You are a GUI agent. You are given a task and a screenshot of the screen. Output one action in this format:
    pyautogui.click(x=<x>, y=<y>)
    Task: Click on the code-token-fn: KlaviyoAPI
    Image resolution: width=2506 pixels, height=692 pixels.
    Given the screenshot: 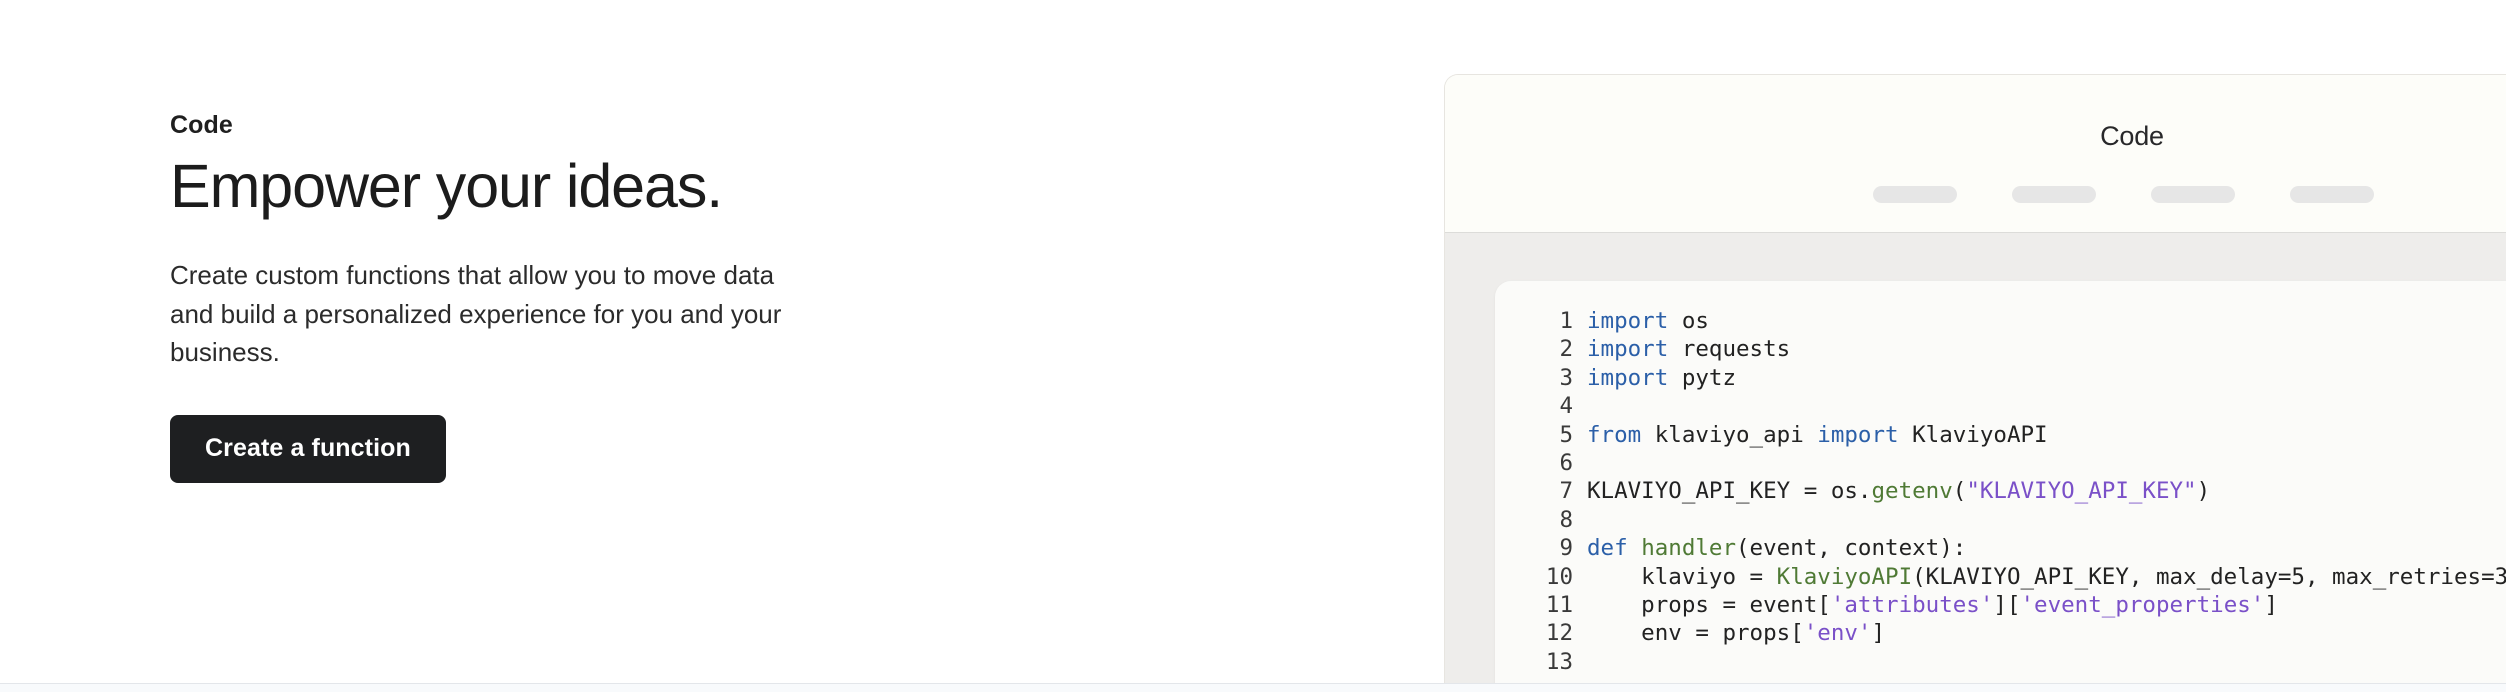 What is the action you would take?
    pyautogui.click(x=1844, y=576)
    